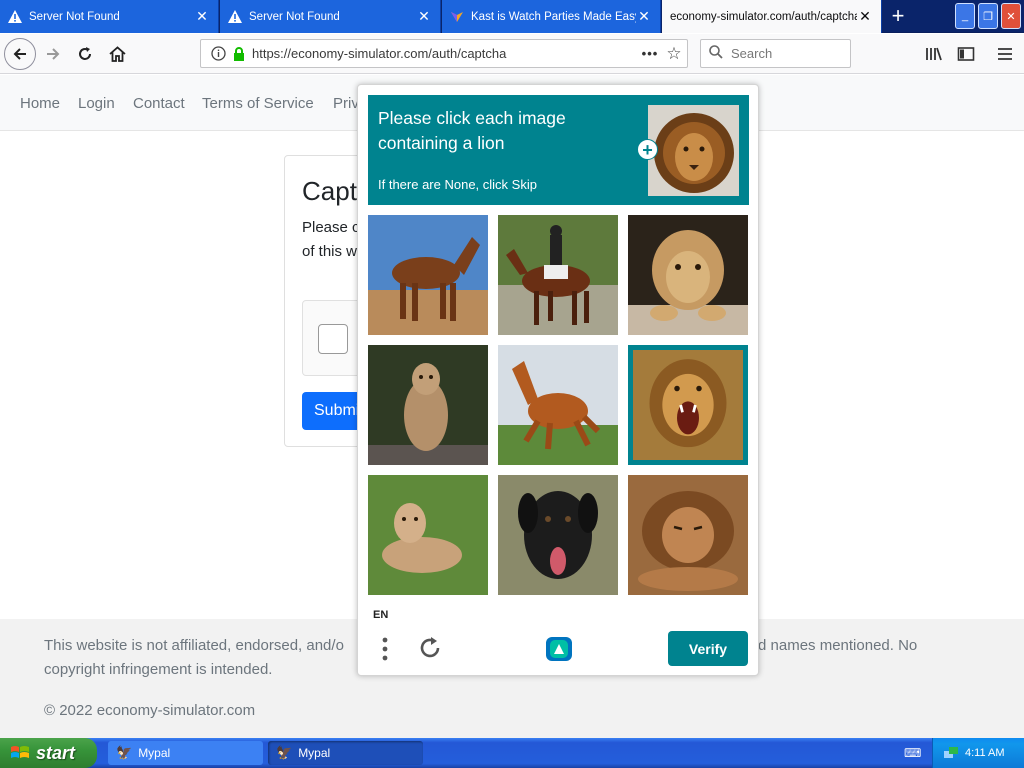 The image size is (1024, 768). I want to click on tab-captcha: economy-simulator.com/auth/captcha ✕, so click(772, 16).